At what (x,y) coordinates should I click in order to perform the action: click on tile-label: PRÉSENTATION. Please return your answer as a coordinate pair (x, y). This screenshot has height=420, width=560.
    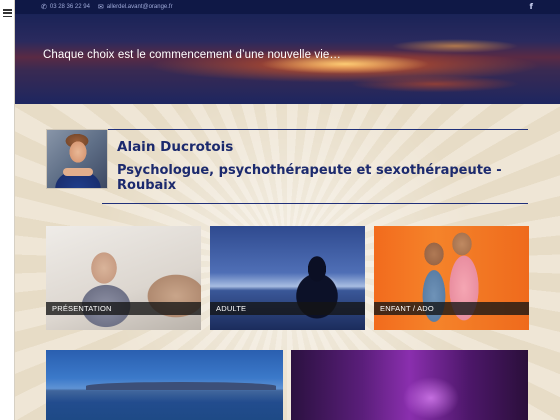
    Looking at the image, I should click on (123, 308).